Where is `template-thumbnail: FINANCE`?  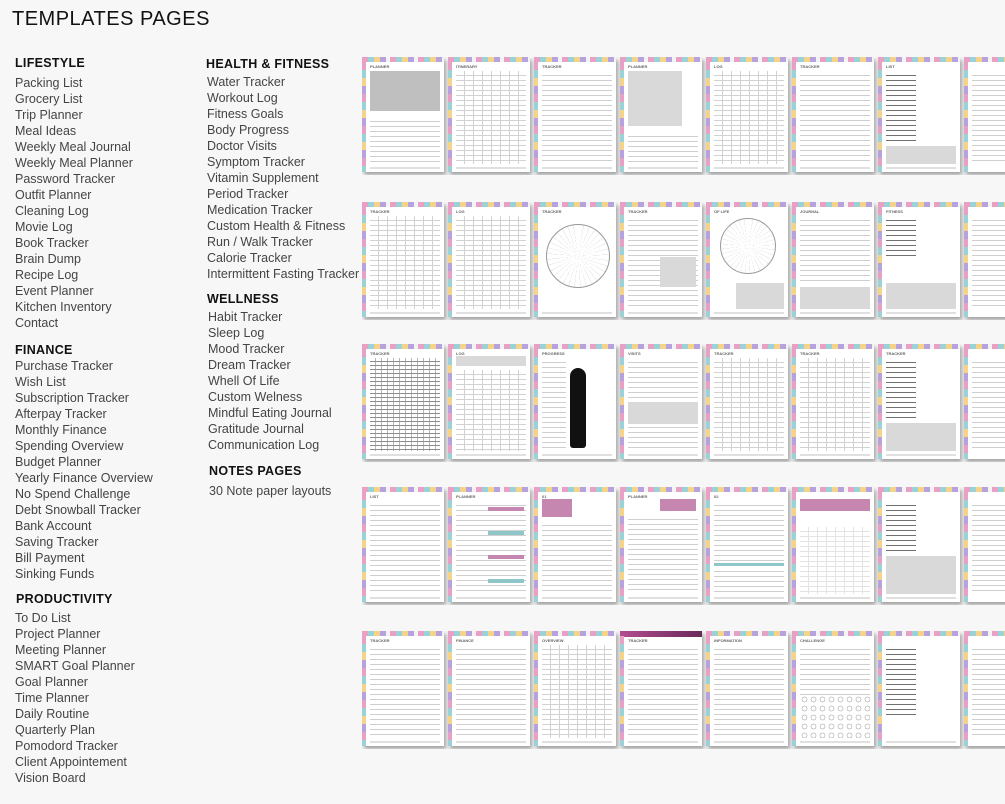 template-thumbnail: FINANCE is located at coordinates (489, 688).